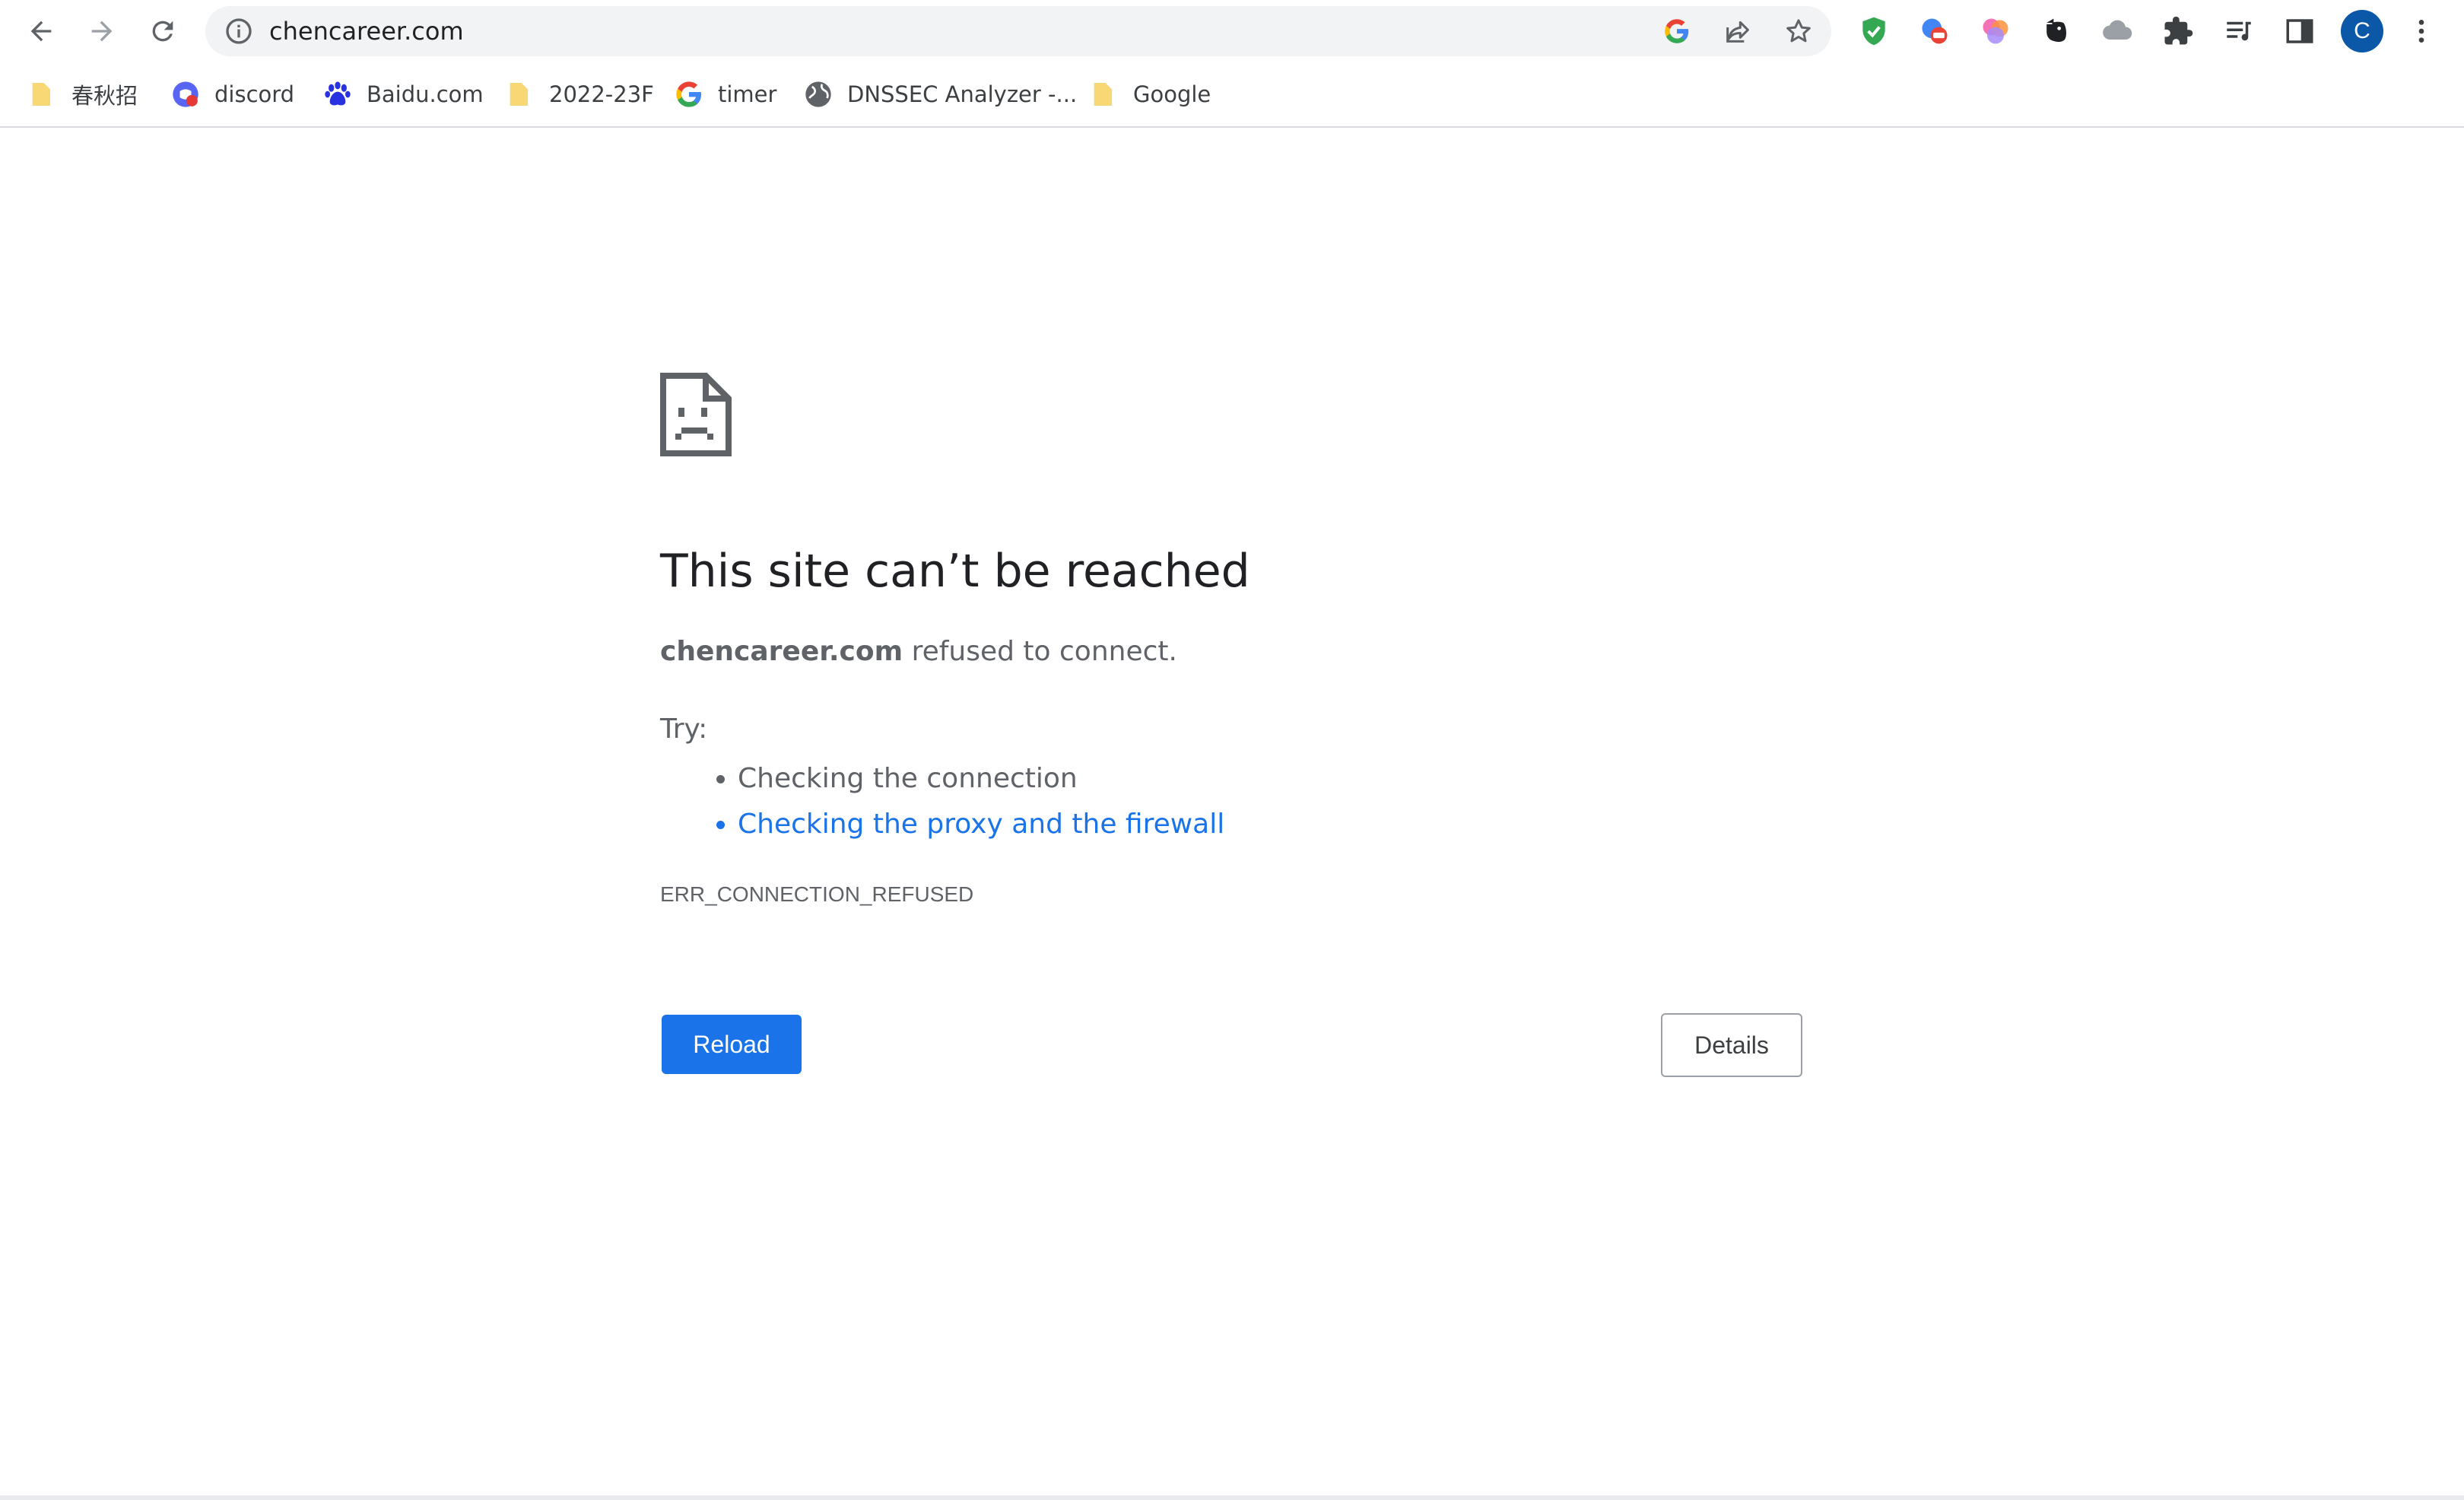 The width and height of the screenshot is (2464, 1500). Describe the element at coordinates (104, 96) in the screenshot. I see `bookmark-label: 春秋招` at that location.